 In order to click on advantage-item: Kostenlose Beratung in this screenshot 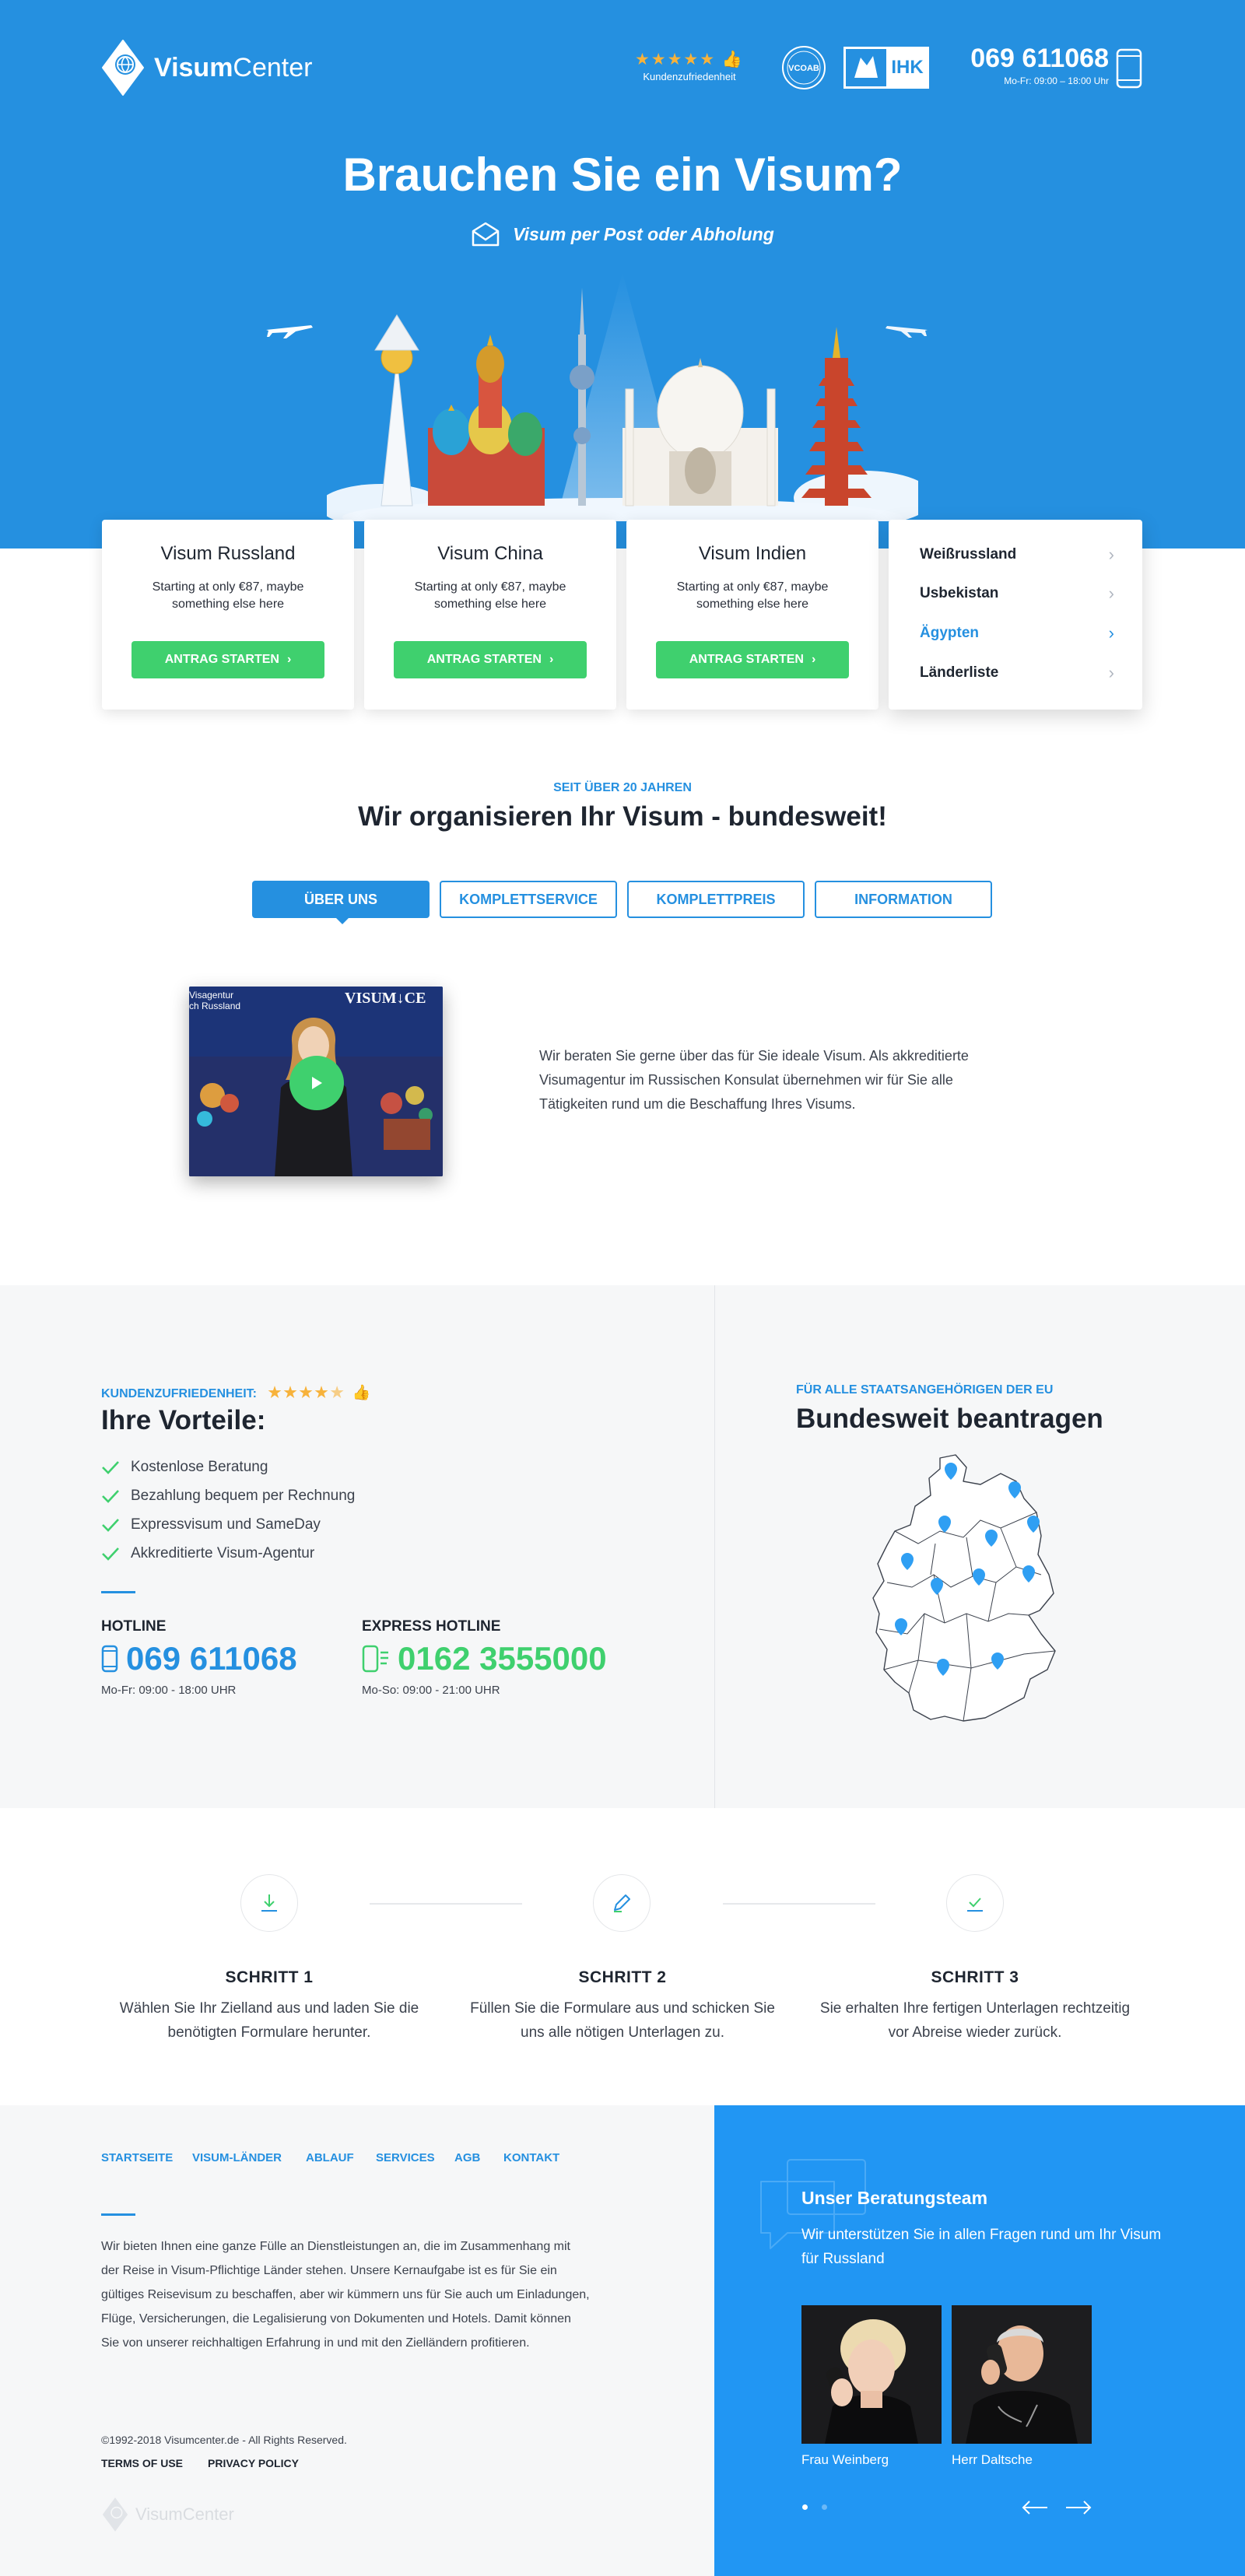, I will do `click(184, 1468)`.